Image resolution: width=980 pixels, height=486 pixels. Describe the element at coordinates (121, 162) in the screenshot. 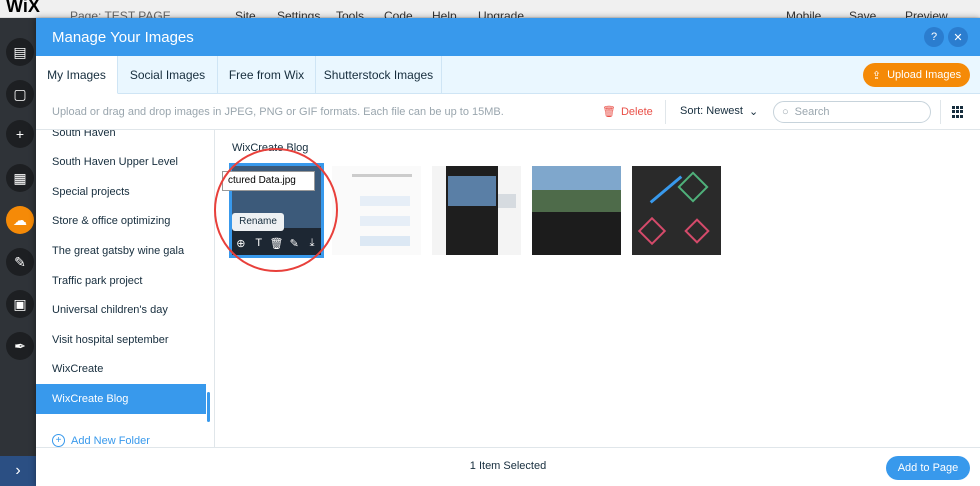

I see `folder-item: South Haven Upper Level` at that location.